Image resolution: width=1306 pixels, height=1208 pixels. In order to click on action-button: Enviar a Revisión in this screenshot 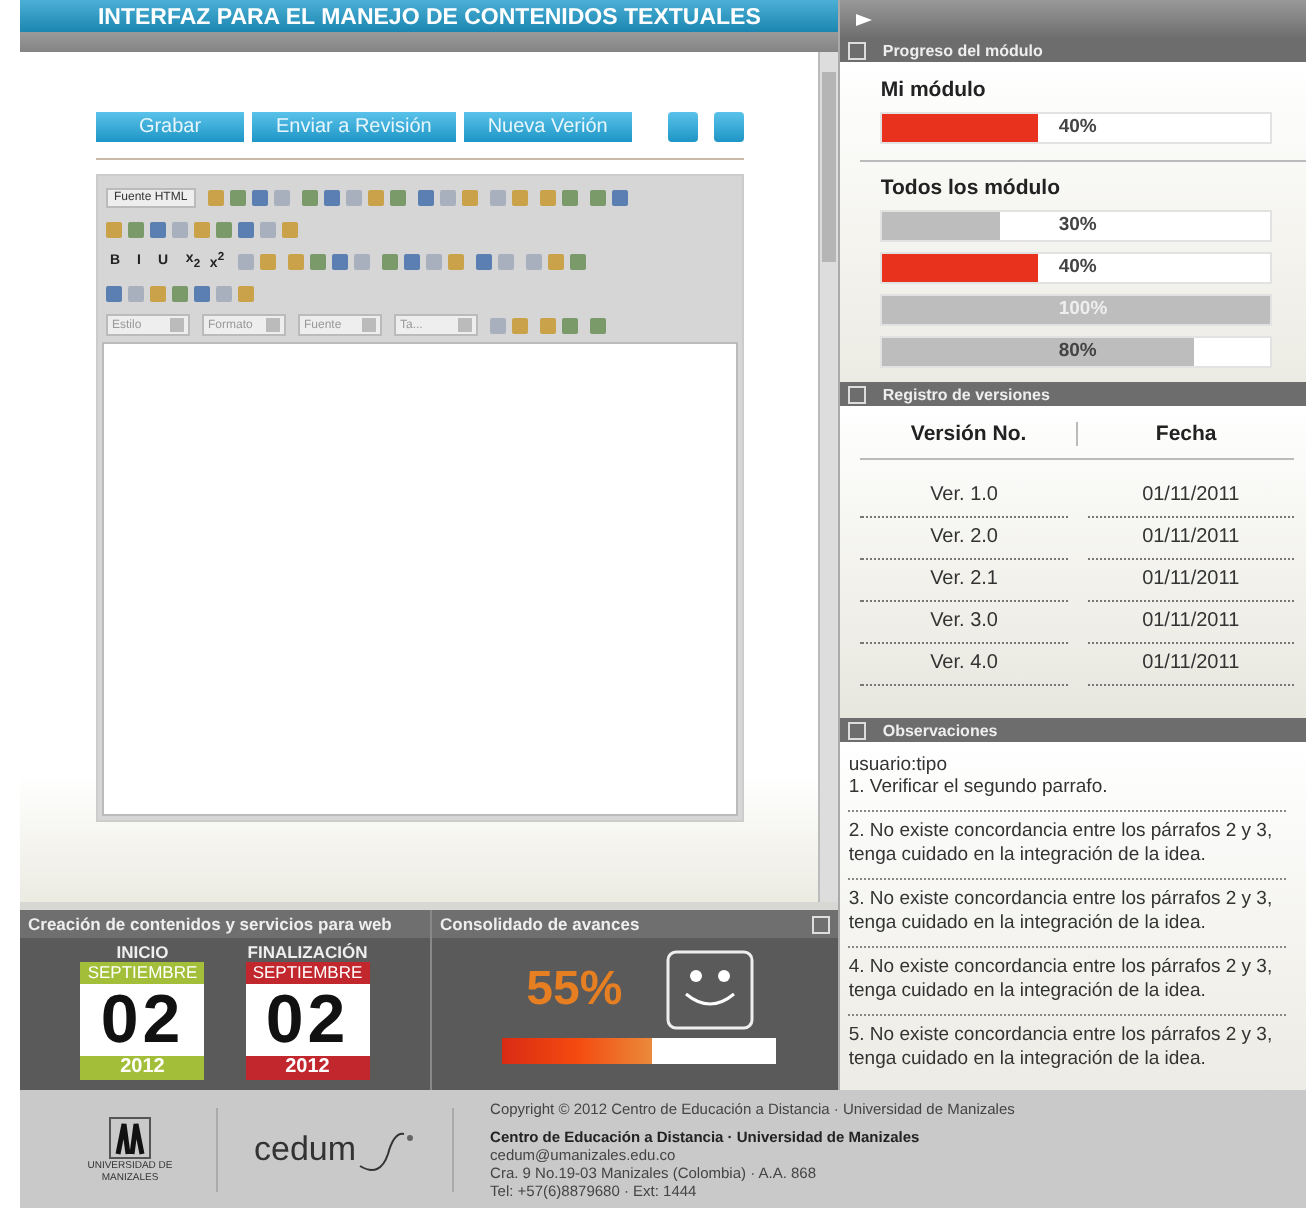, I will do `click(354, 127)`.